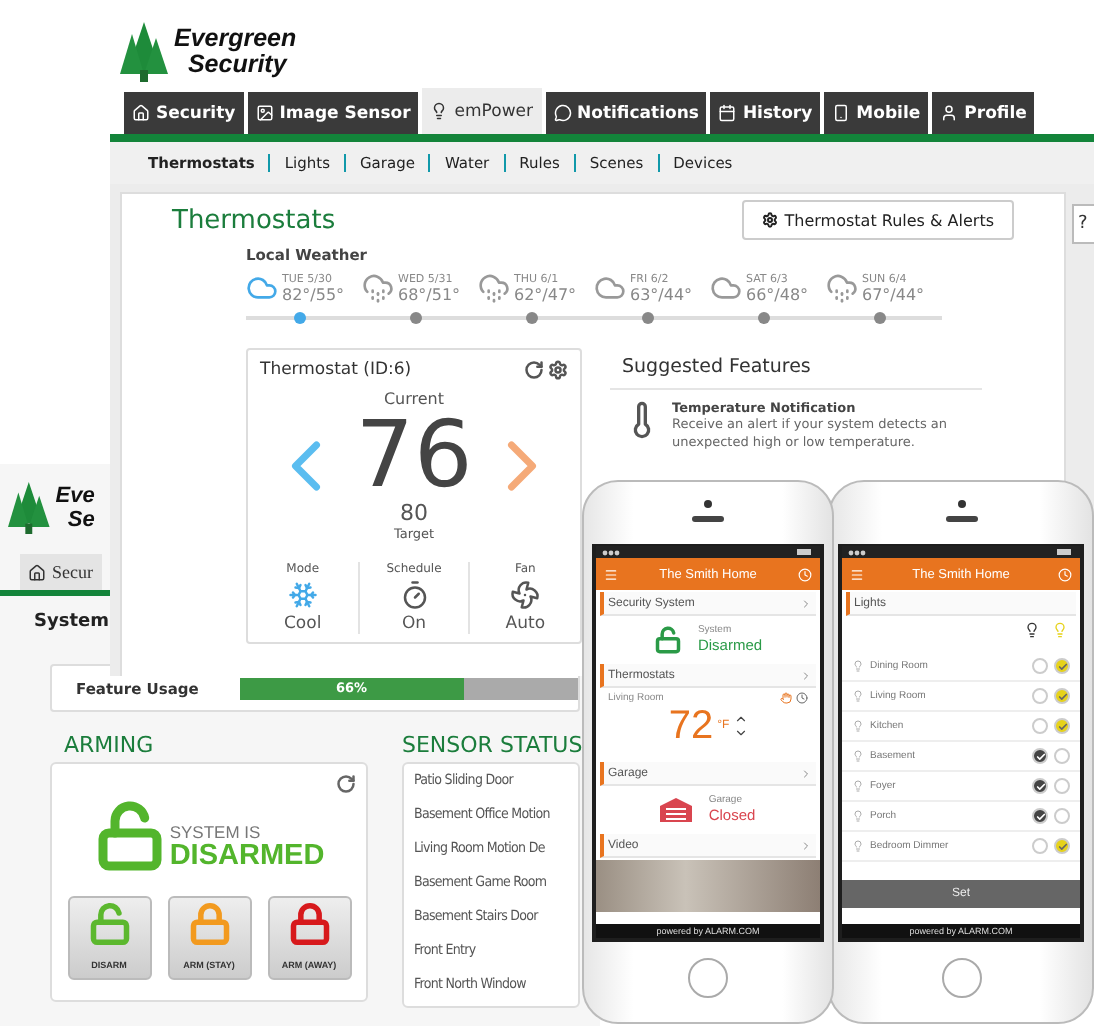  What do you see at coordinates (740, 733) in the screenshot?
I see `chevron-down-icon` at bounding box center [740, 733].